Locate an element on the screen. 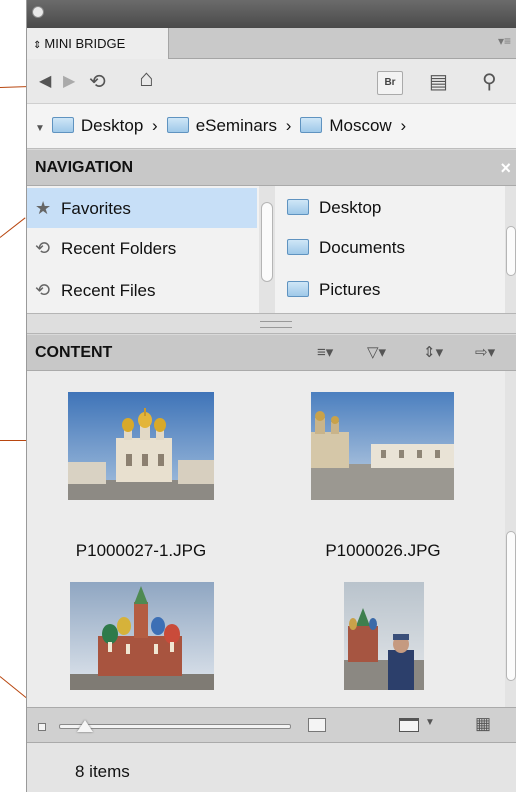 The image size is (516, 792). pane-splitter is located at coordinates (271, 323).